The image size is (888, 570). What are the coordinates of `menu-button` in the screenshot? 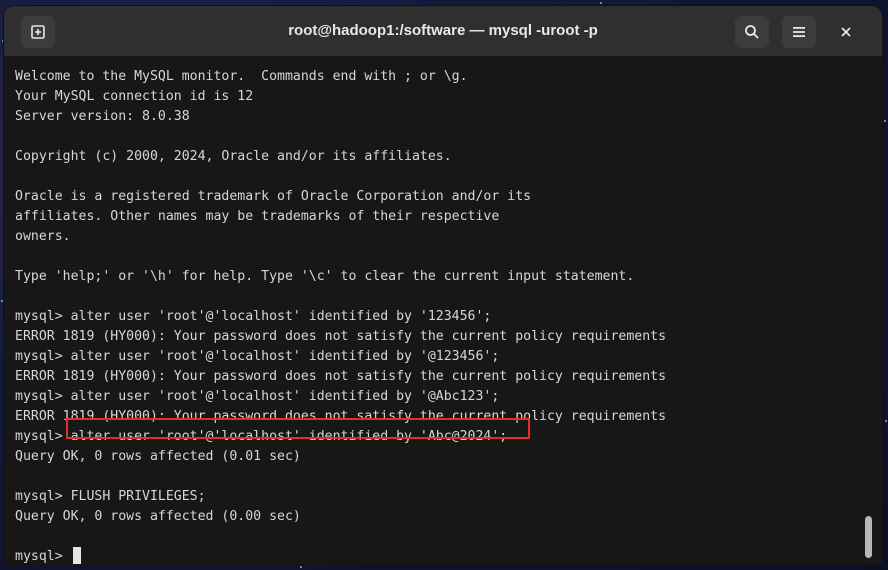 It's located at (799, 32).